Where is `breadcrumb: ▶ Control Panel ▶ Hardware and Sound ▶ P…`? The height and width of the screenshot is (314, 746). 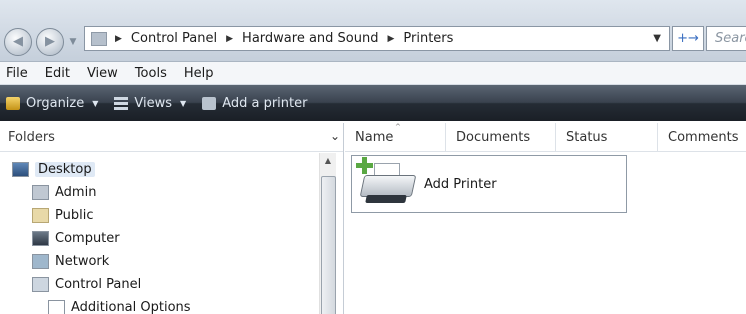
breadcrumb: ▶ Control Panel ▶ Hardware and Sound ▶ P… is located at coordinates (377, 38).